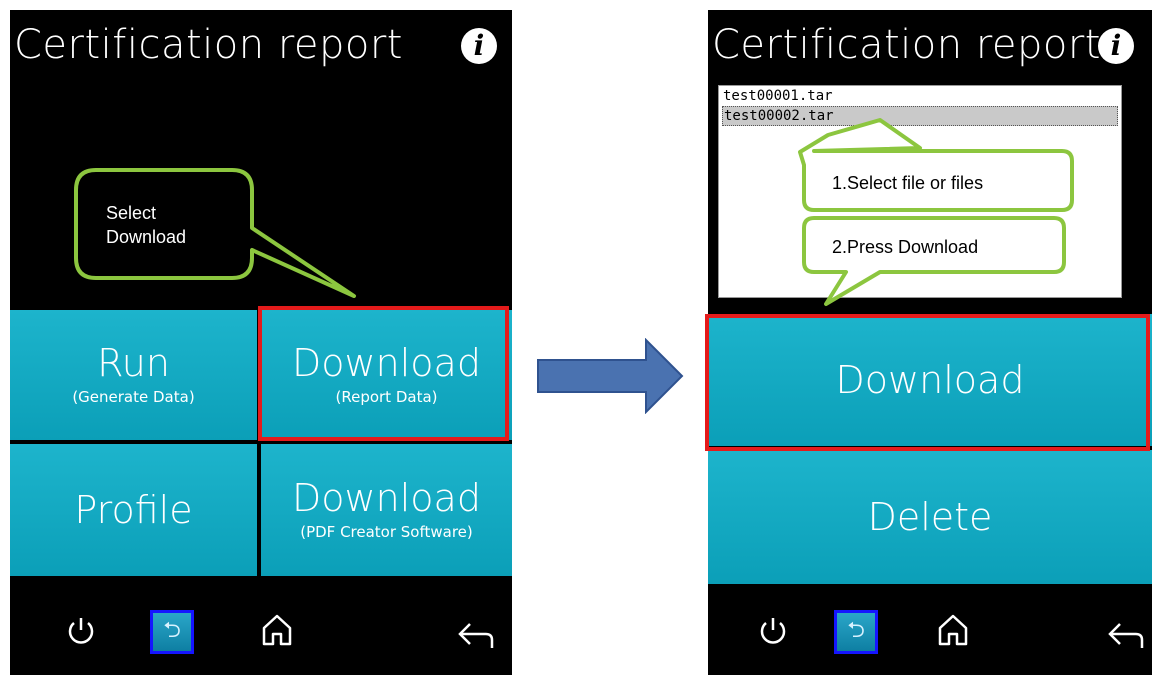 This screenshot has width=1152, height=675. I want to click on callout-step1: 1.Select file or files, so click(908, 183).